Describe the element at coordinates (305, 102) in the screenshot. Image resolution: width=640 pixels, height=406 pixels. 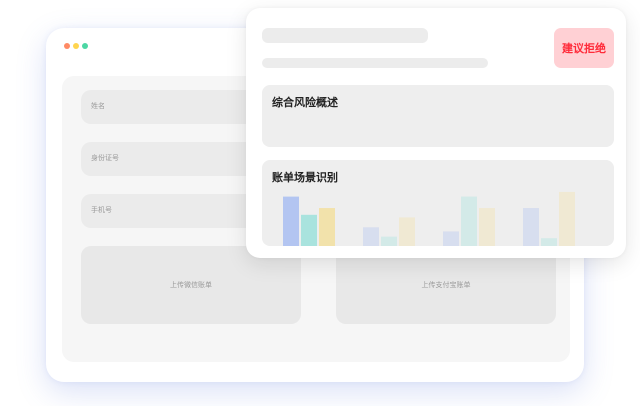
I see `risk-overview-title: 综合风险概述` at that location.